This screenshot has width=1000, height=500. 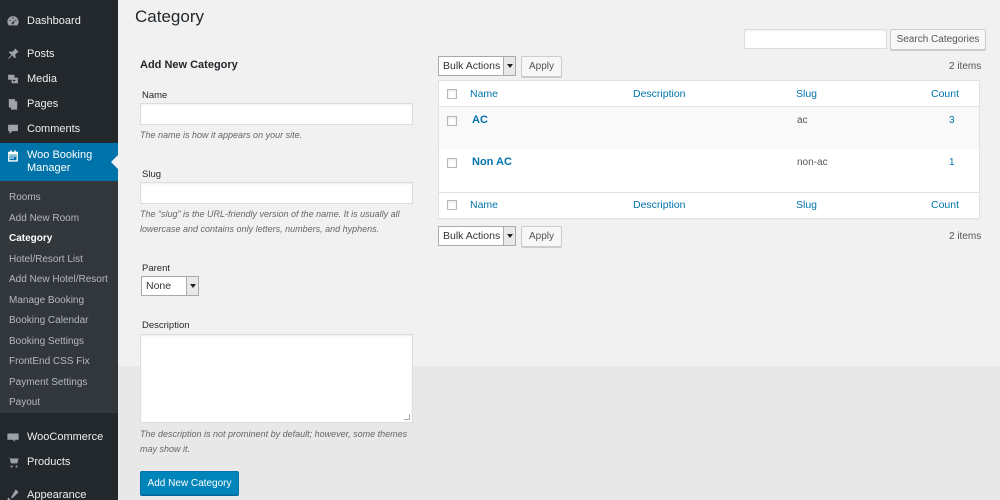 What do you see at coordinates (276, 378) in the screenshot?
I see `description-textarea` at bounding box center [276, 378].